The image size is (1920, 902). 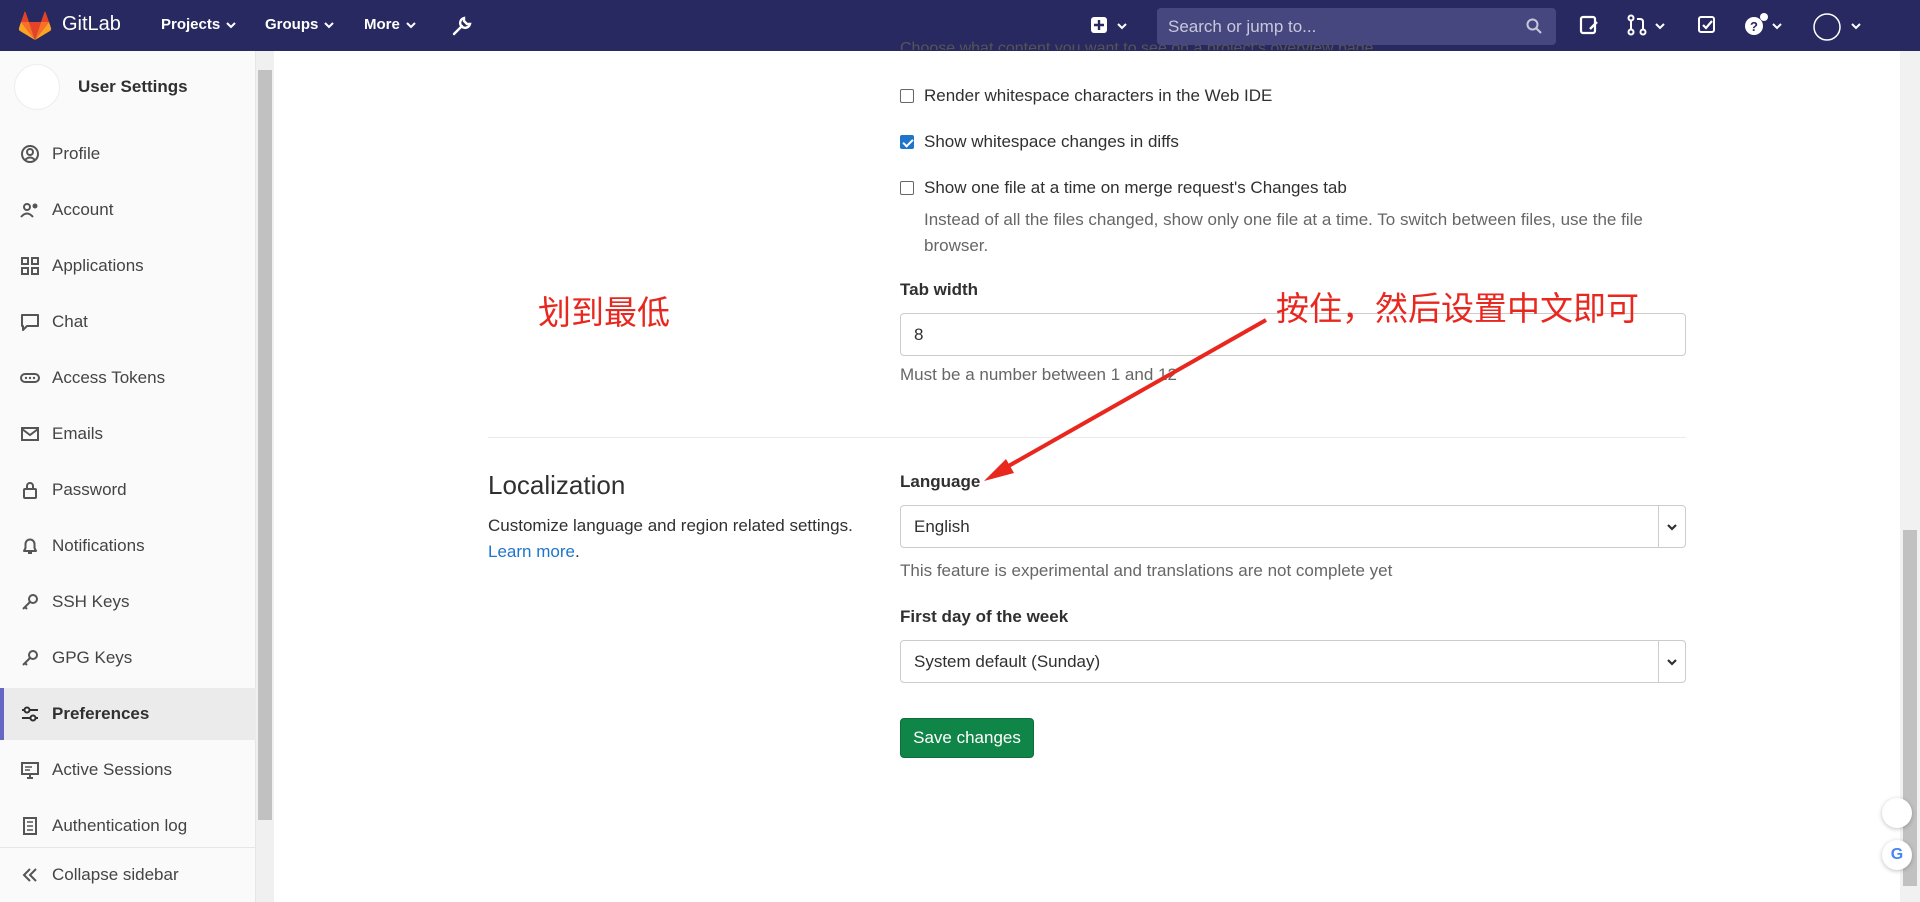 I want to click on chat-icon, so click(x=30, y=322).